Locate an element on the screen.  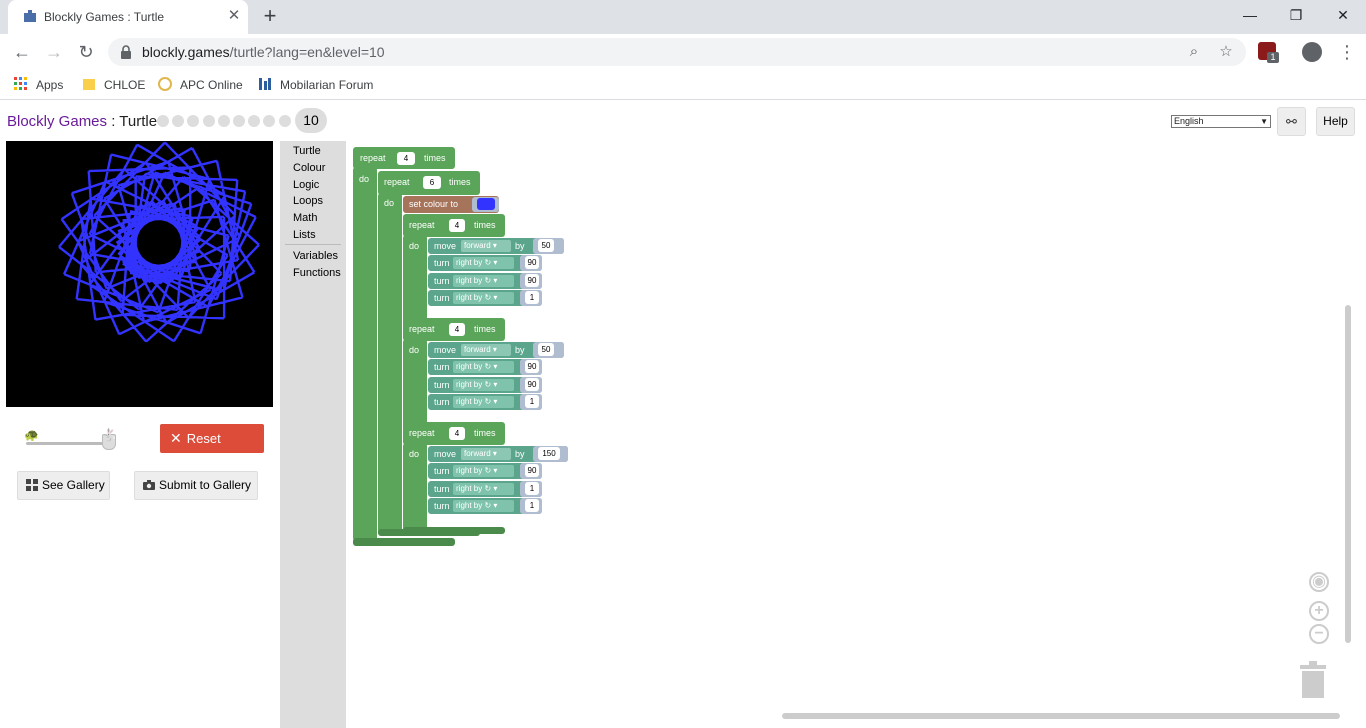
zoom-in-icon: + is located at coordinates (1319, 611).